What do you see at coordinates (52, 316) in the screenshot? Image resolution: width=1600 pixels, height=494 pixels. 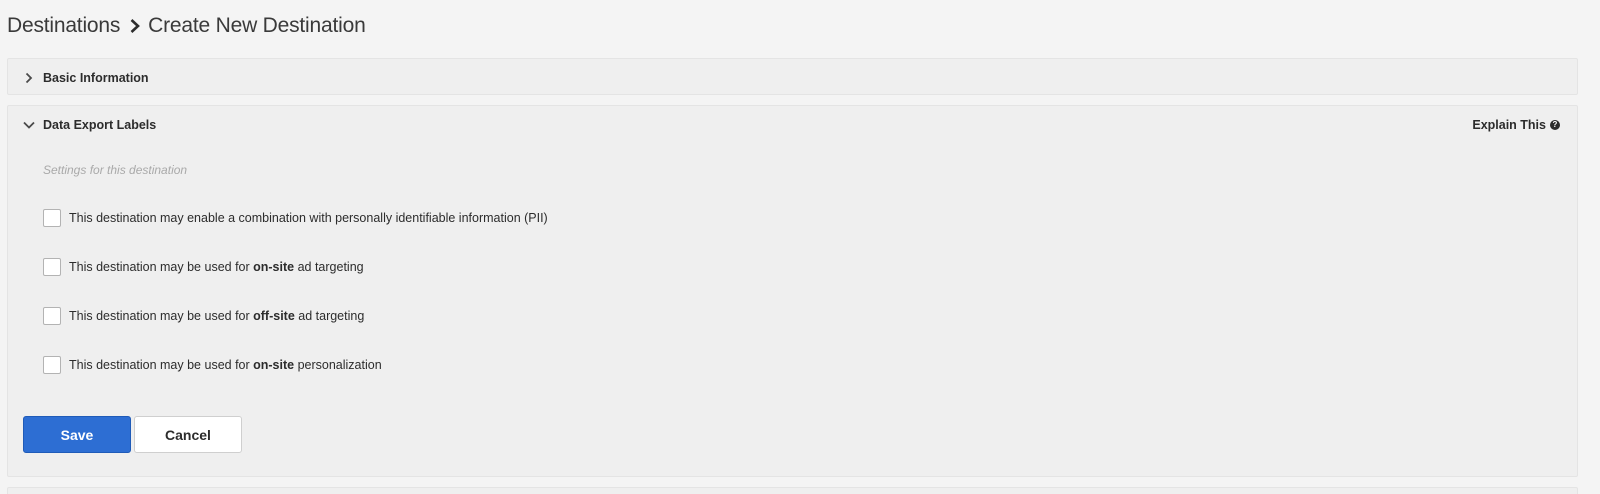 I see `offsite-ad-targeting-checkbox` at bounding box center [52, 316].